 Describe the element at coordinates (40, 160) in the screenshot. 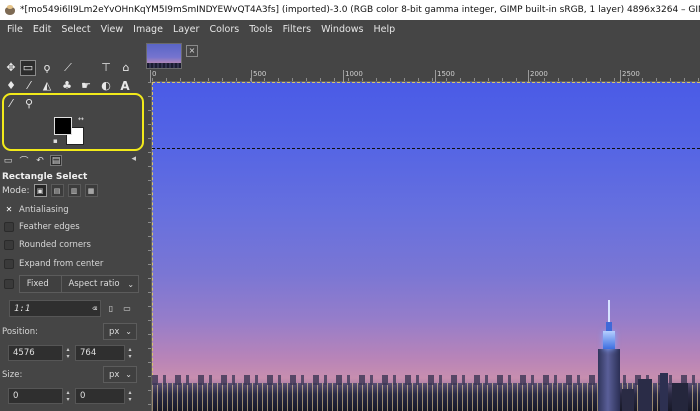

I see `undo-history-tab-icon: ↶` at that location.